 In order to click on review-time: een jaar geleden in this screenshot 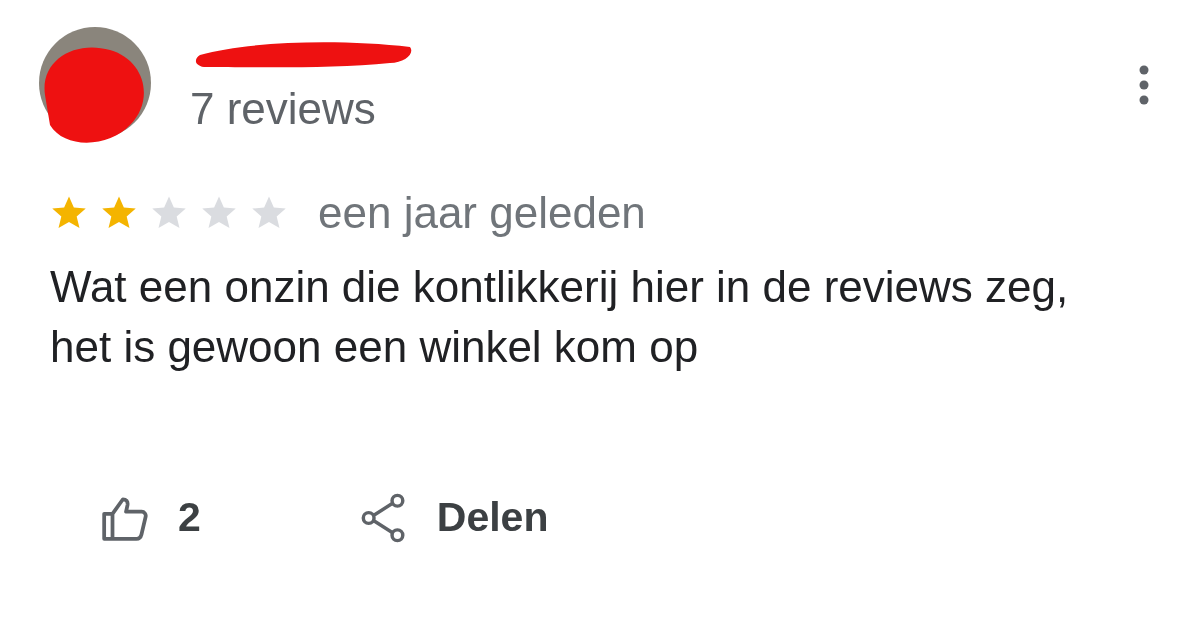, I will do `click(482, 213)`.